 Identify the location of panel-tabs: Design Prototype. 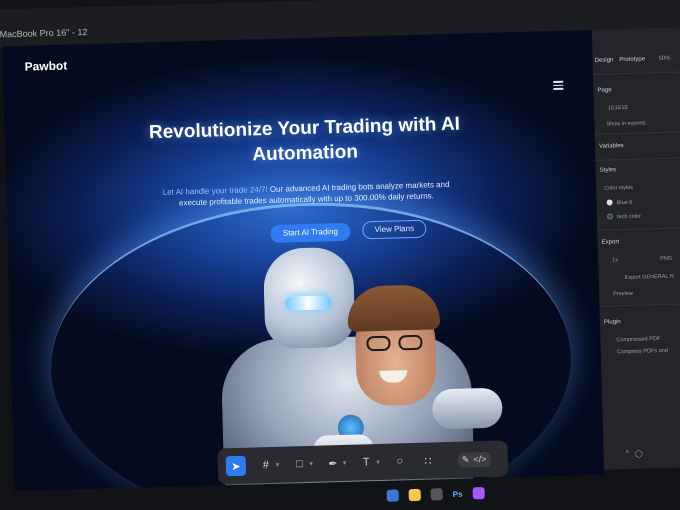
(620, 59).